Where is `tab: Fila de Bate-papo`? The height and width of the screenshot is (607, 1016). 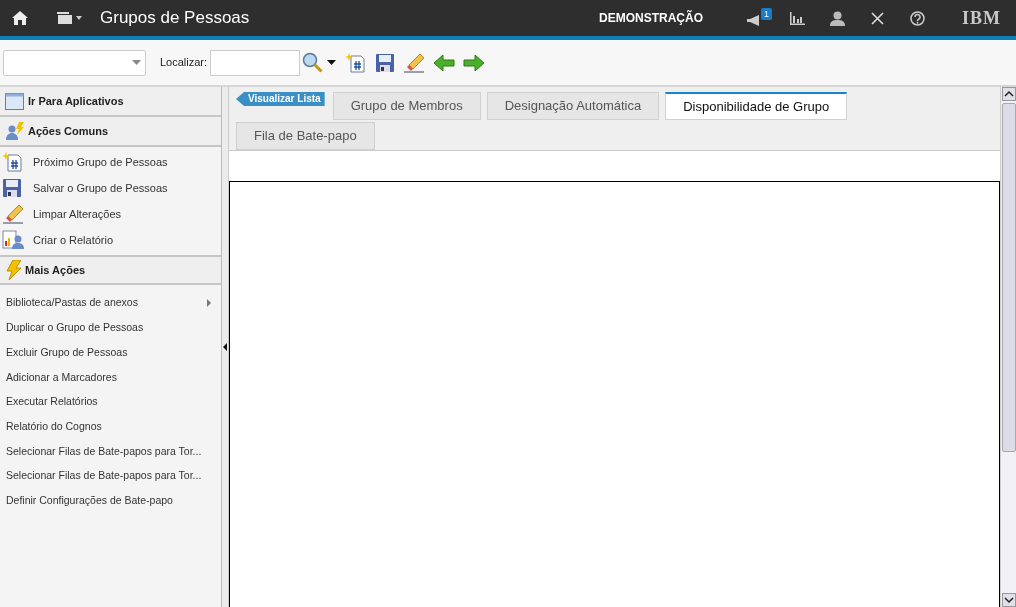 tab: Fila de Bate-papo is located at coordinates (305, 136).